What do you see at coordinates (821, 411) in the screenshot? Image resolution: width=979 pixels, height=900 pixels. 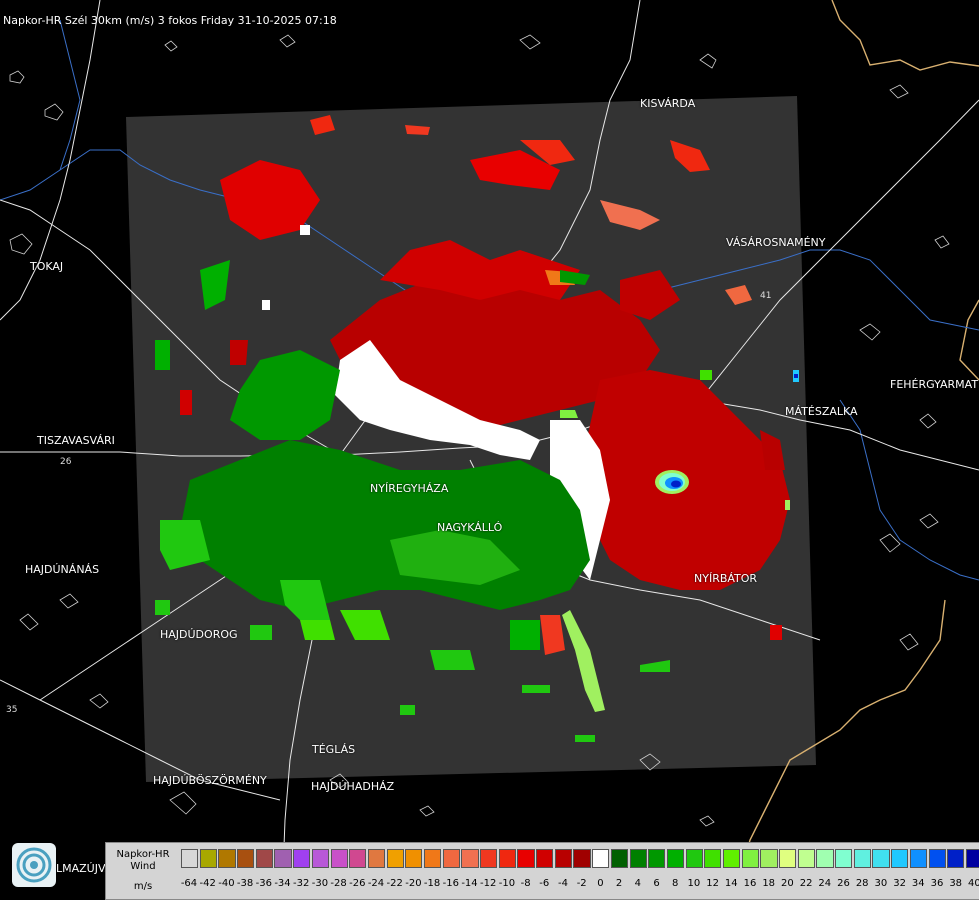 I see `place-mateszalka: MÁTÉSZALKA` at bounding box center [821, 411].